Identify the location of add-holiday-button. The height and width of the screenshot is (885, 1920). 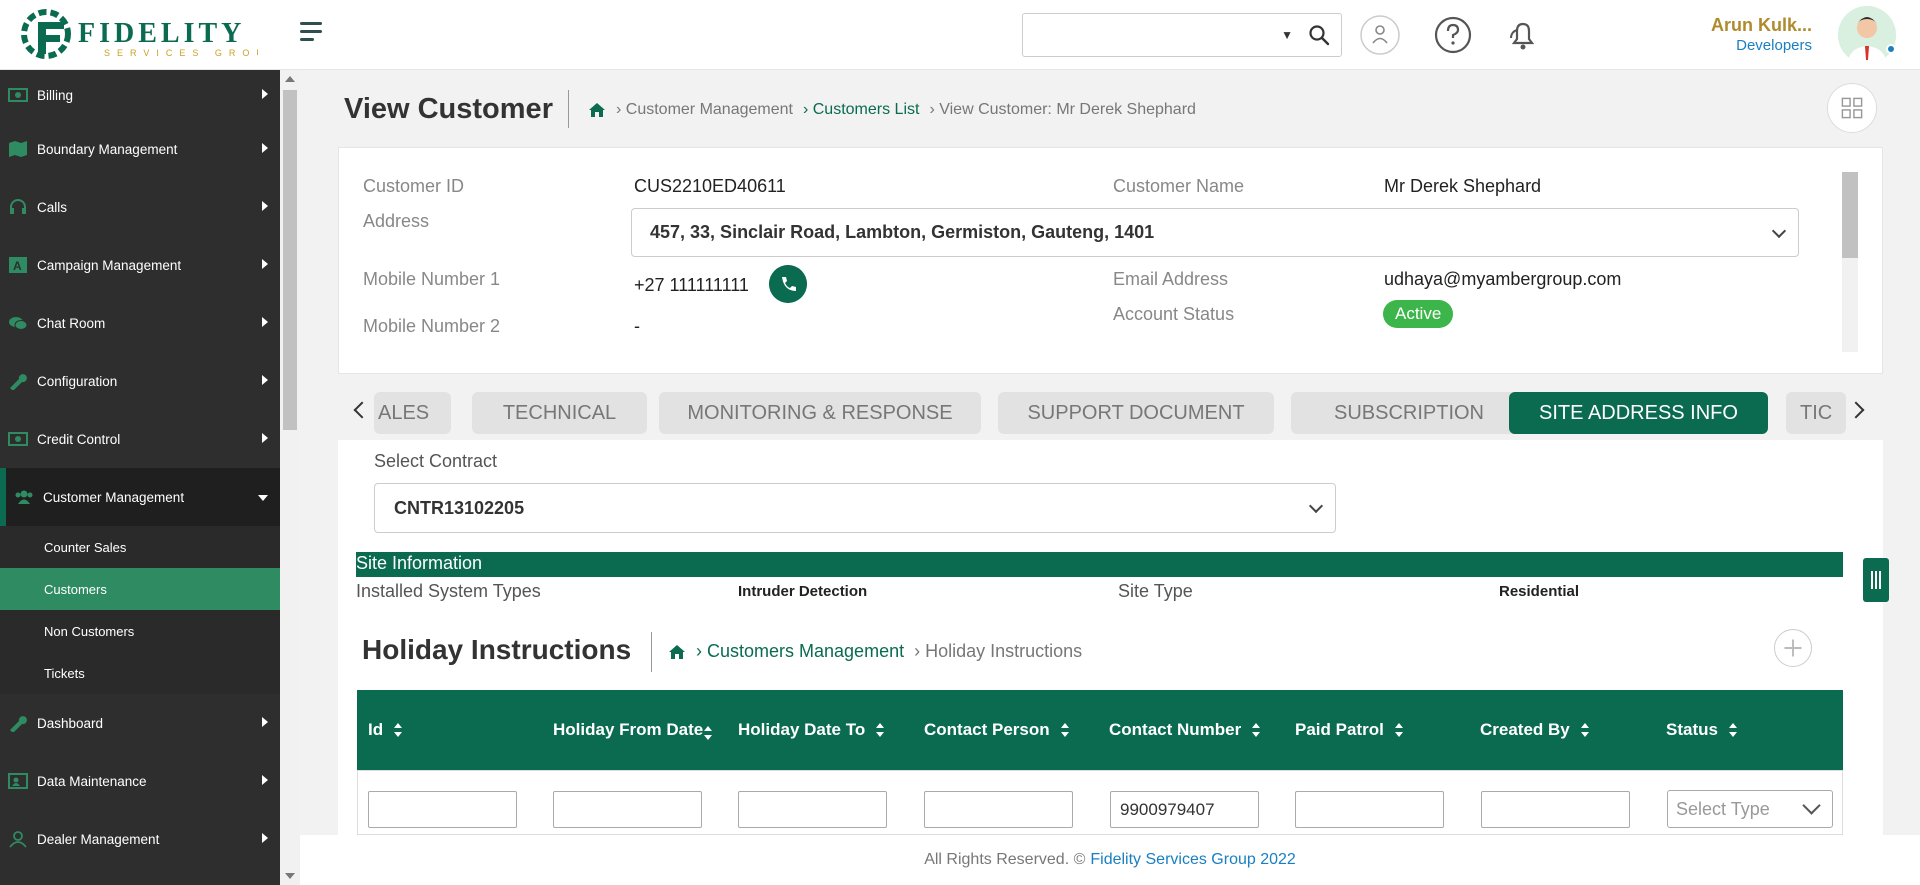
(1793, 648).